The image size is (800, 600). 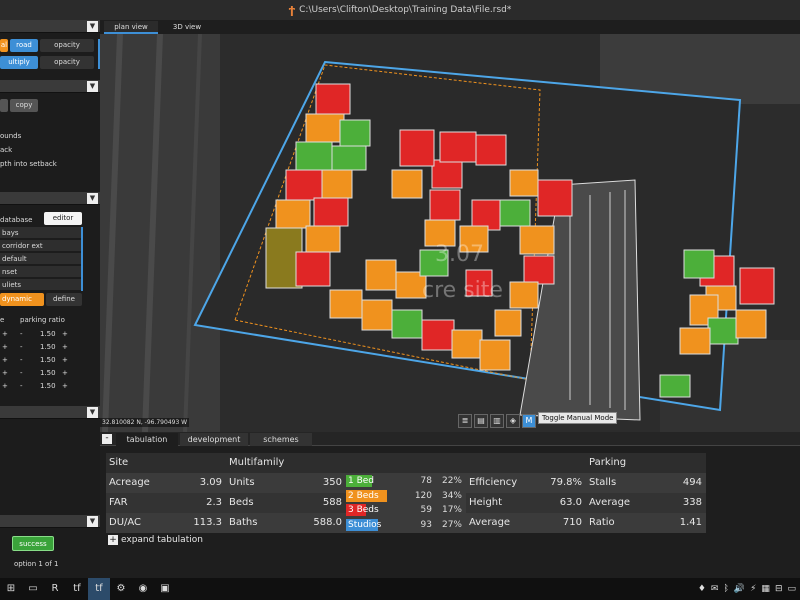 I want to click on collapse-panel-button: -, so click(x=107, y=439).